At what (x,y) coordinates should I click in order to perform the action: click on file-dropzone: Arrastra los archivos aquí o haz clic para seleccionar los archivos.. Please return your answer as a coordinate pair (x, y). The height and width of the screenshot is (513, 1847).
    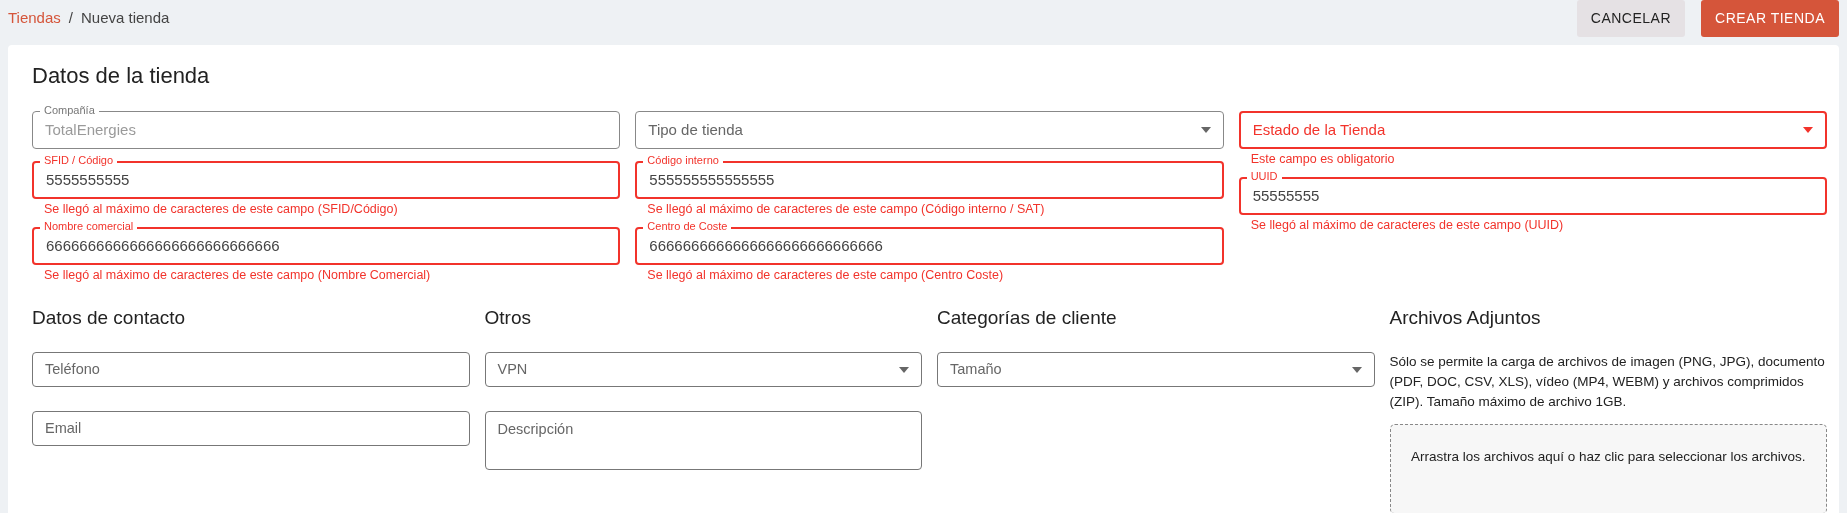
    Looking at the image, I should click on (1608, 468).